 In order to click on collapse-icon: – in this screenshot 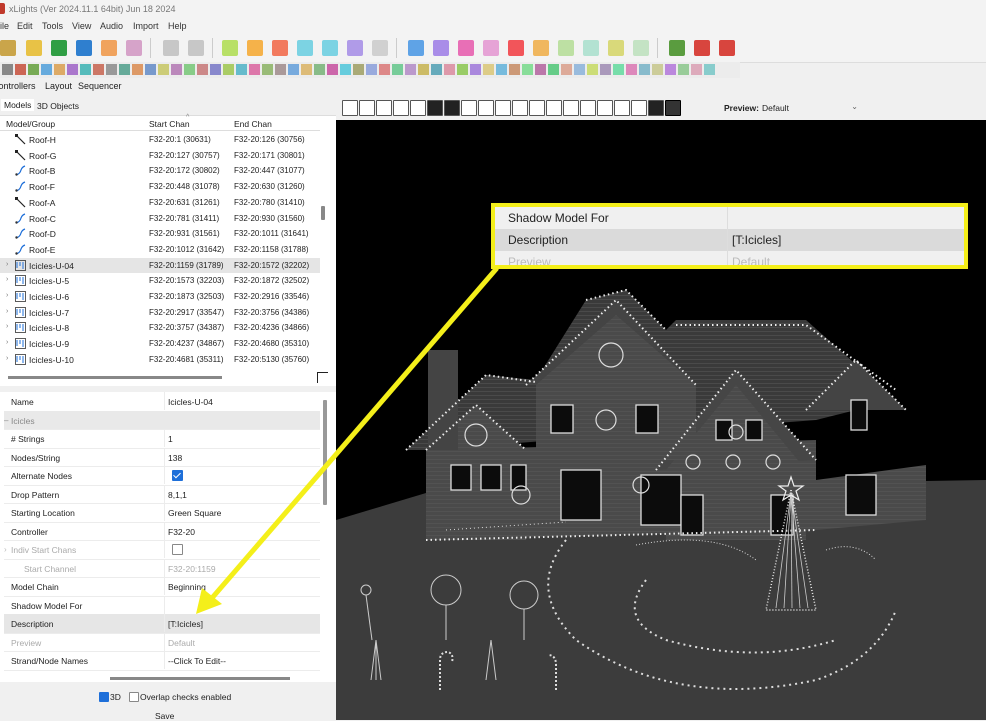, I will do `click(6, 420)`.